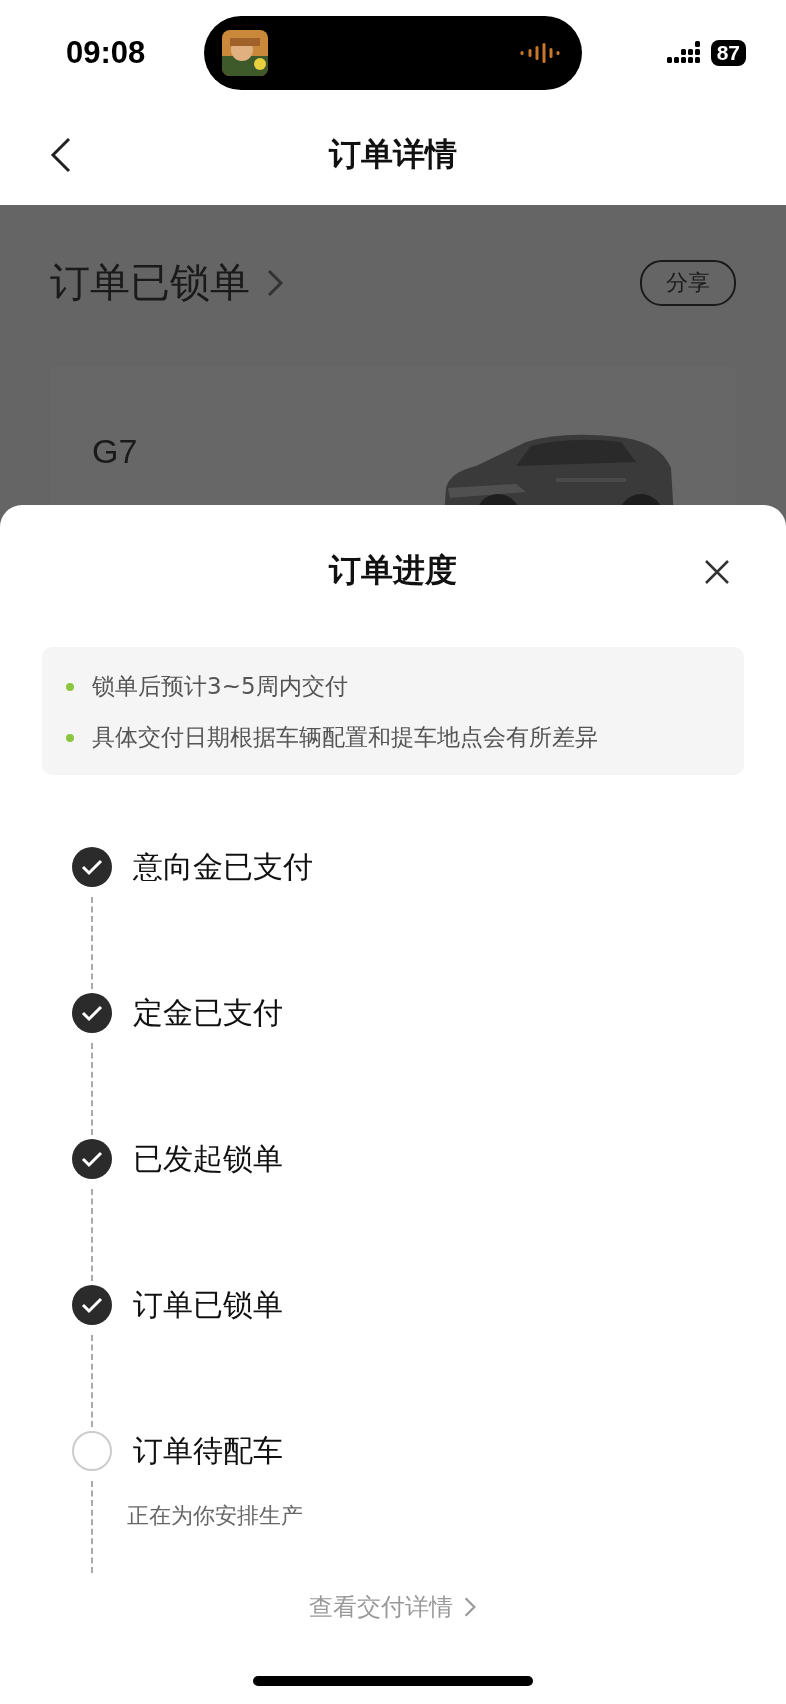 The image size is (786, 1704). I want to click on close-icon, so click(717, 572).